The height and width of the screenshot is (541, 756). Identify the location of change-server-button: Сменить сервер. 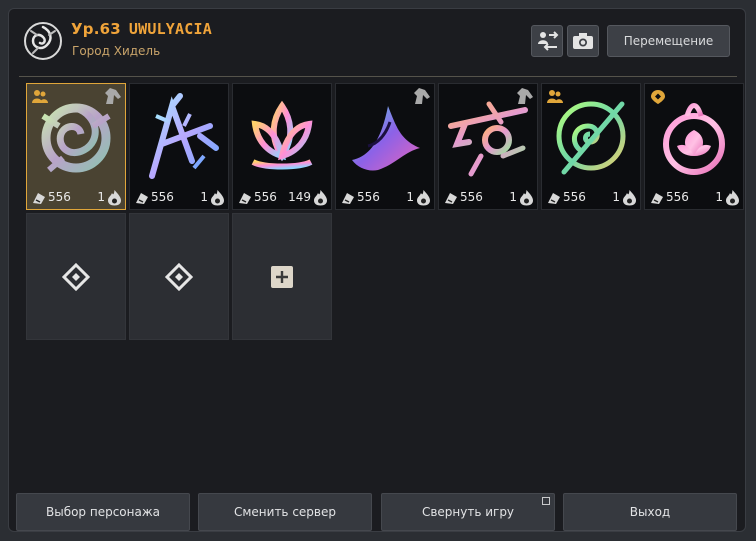
(285, 512).